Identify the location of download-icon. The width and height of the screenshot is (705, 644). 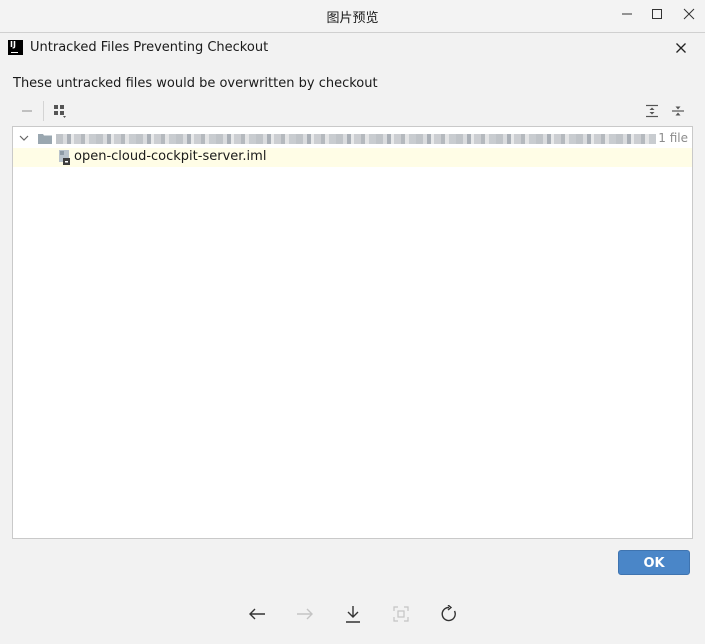
(353, 614).